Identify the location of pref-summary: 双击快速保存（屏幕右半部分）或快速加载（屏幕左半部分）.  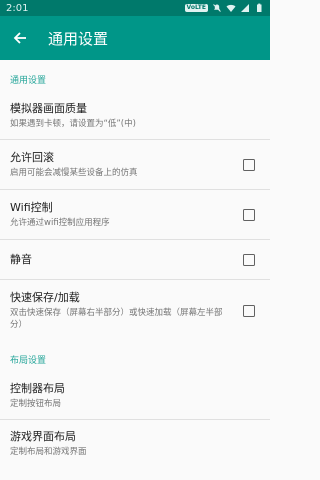
(116, 319).